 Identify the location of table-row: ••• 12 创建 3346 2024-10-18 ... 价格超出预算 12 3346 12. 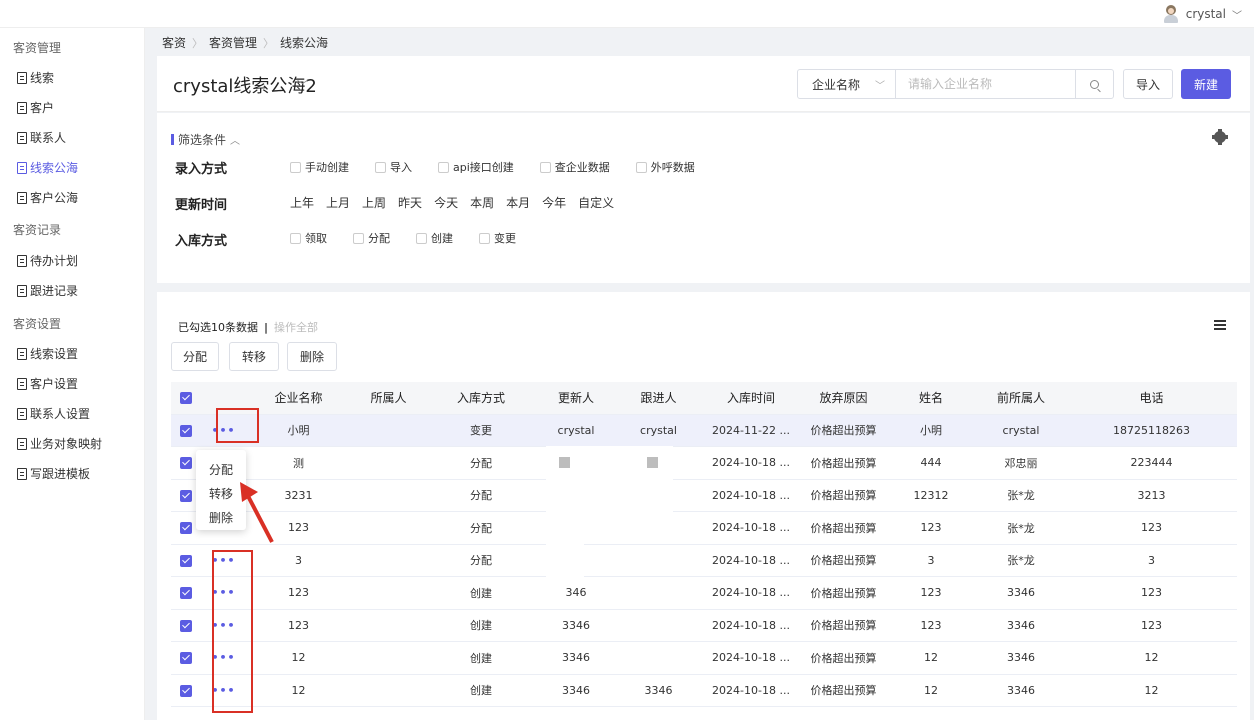
(704, 658).